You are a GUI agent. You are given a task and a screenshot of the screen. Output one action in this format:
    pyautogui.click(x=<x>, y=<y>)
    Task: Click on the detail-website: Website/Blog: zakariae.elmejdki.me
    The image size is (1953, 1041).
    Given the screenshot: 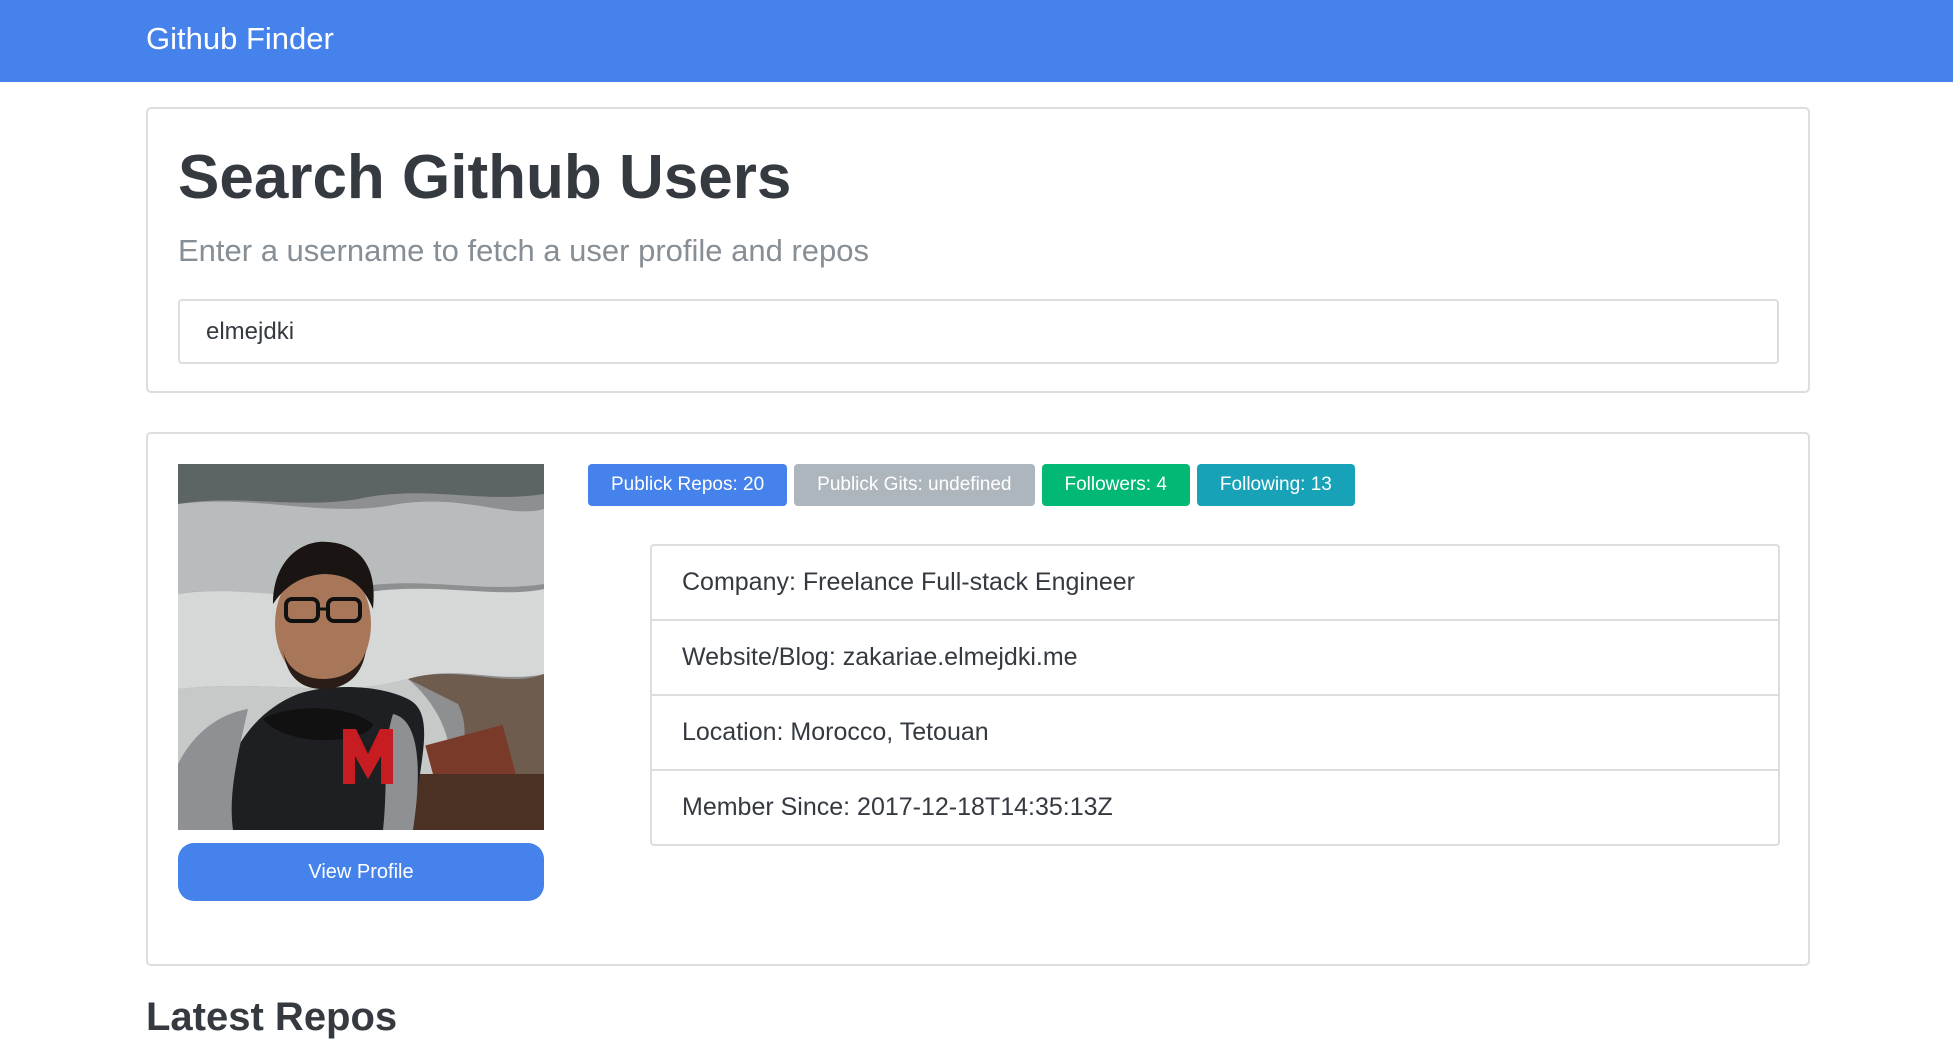 What is the action you would take?
    pyautogui.click(x=1215, y=658)
    